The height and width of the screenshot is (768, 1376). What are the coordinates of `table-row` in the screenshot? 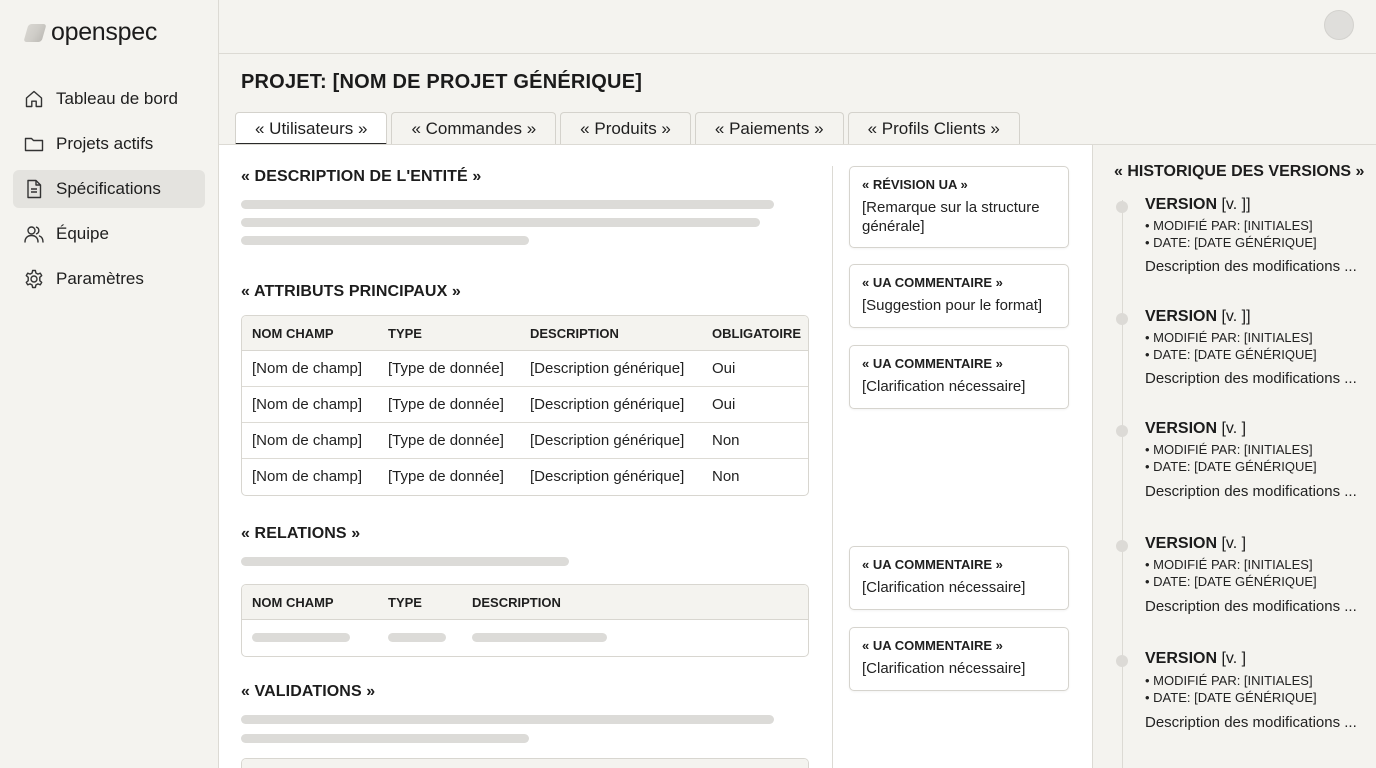 It's located at (525, 638).